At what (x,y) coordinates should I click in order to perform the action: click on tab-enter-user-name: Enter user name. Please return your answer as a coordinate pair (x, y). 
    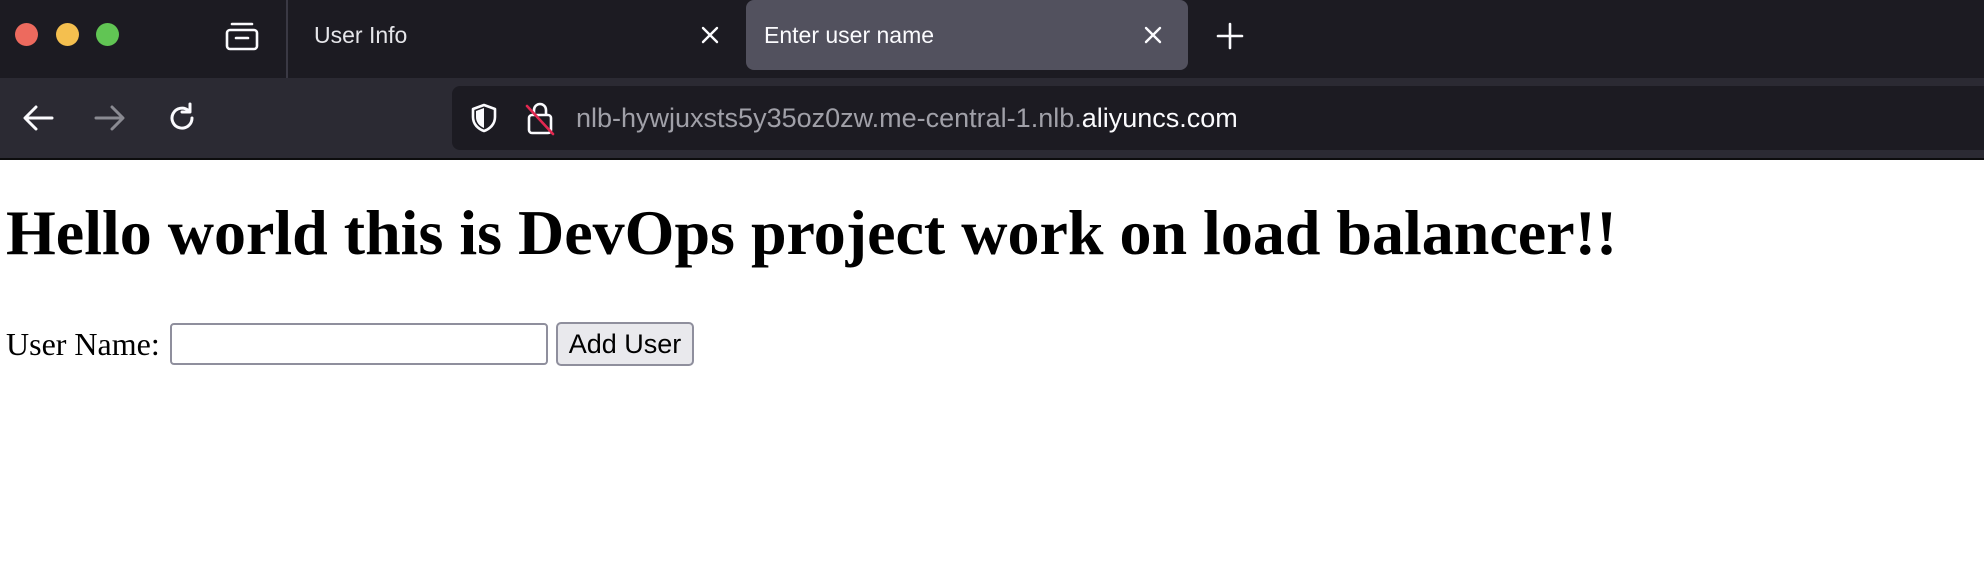
    Looking at the image, I should click on (967, 35).